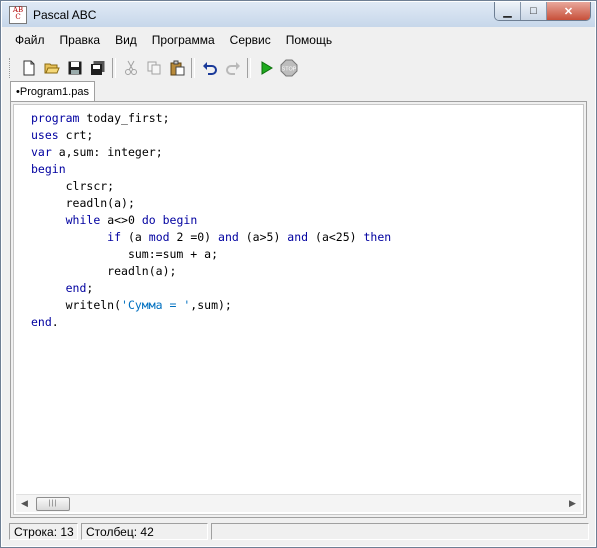 This screenshot has height=548, width=597. Describe the element at coordinates (298, 503) in the screenshot. I see `horizontal-scrollbar: ◀ ||| ▶` at that location.